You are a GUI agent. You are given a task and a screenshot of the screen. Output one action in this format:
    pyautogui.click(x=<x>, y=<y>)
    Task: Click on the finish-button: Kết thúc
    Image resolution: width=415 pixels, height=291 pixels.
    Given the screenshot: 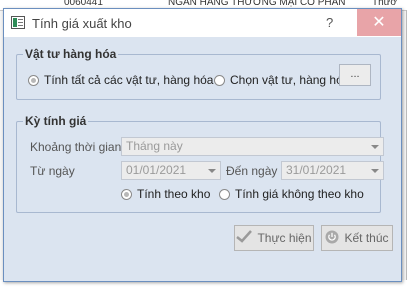 What is the action you would take?
    pyautogui.click(x=357, y=238)
    